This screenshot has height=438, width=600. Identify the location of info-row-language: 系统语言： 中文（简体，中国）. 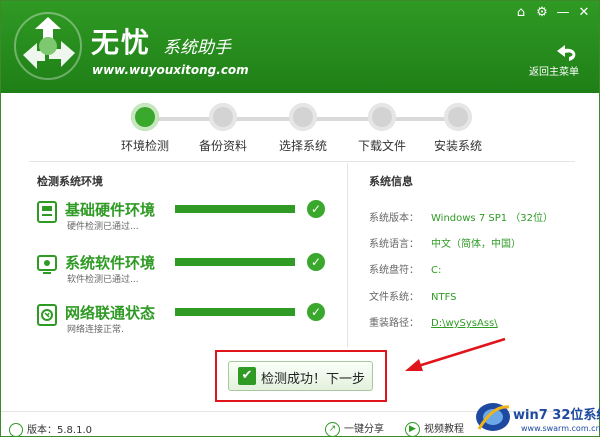
(445, 242).